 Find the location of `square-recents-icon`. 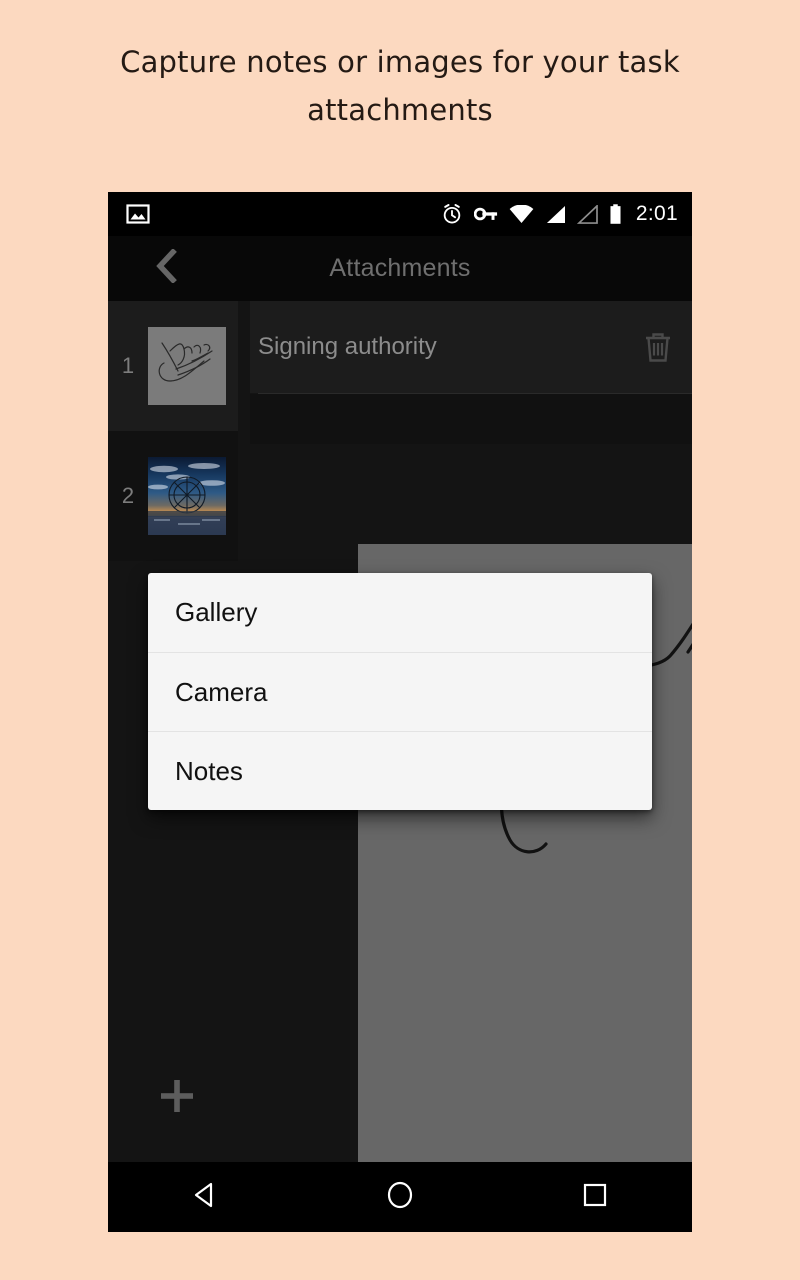

square-recents-icon is located at coordinates (595, 1197).